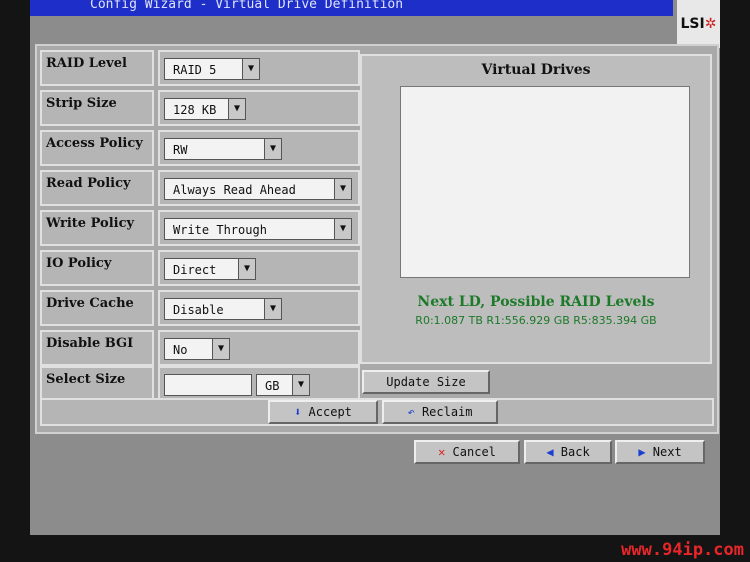  Describe the element at coordinates (97, 384) in the screenshot. I see `field-label: Select Size` at that location.